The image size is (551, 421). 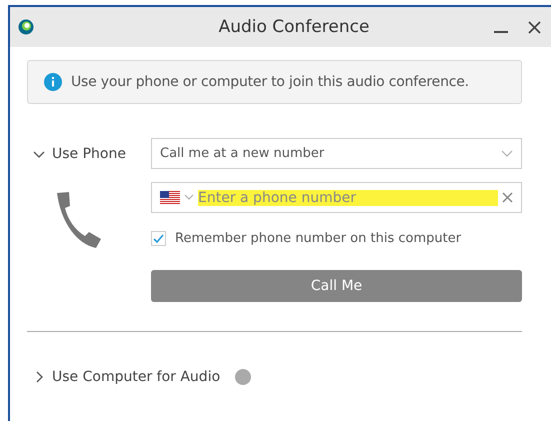 What do you see at coordinates (170, 197) in the screenshot?
I see `flag-icon` at bounding box center [170, 197].